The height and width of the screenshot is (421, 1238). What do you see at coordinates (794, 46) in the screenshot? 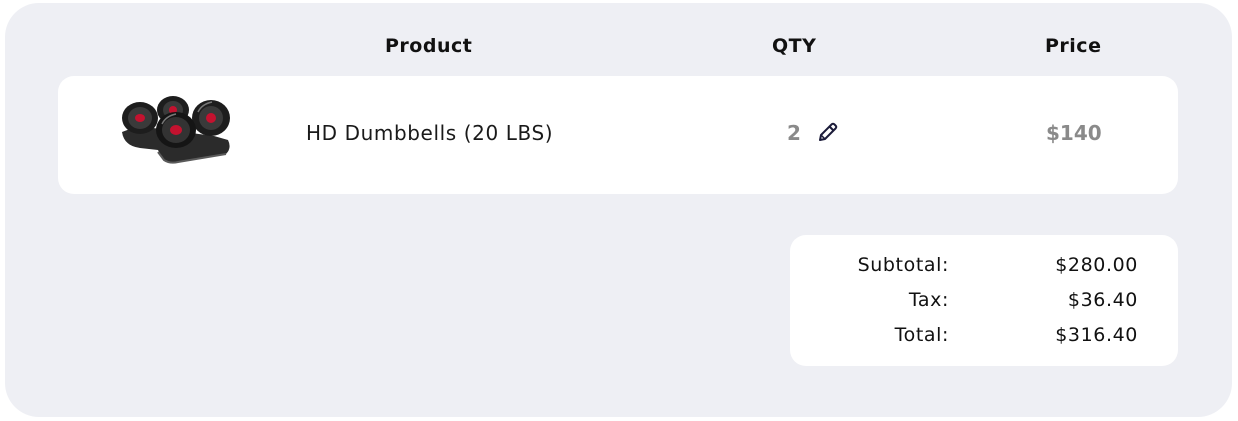
I see `qty-column-header: QTY` at bounding box center [794, 46].